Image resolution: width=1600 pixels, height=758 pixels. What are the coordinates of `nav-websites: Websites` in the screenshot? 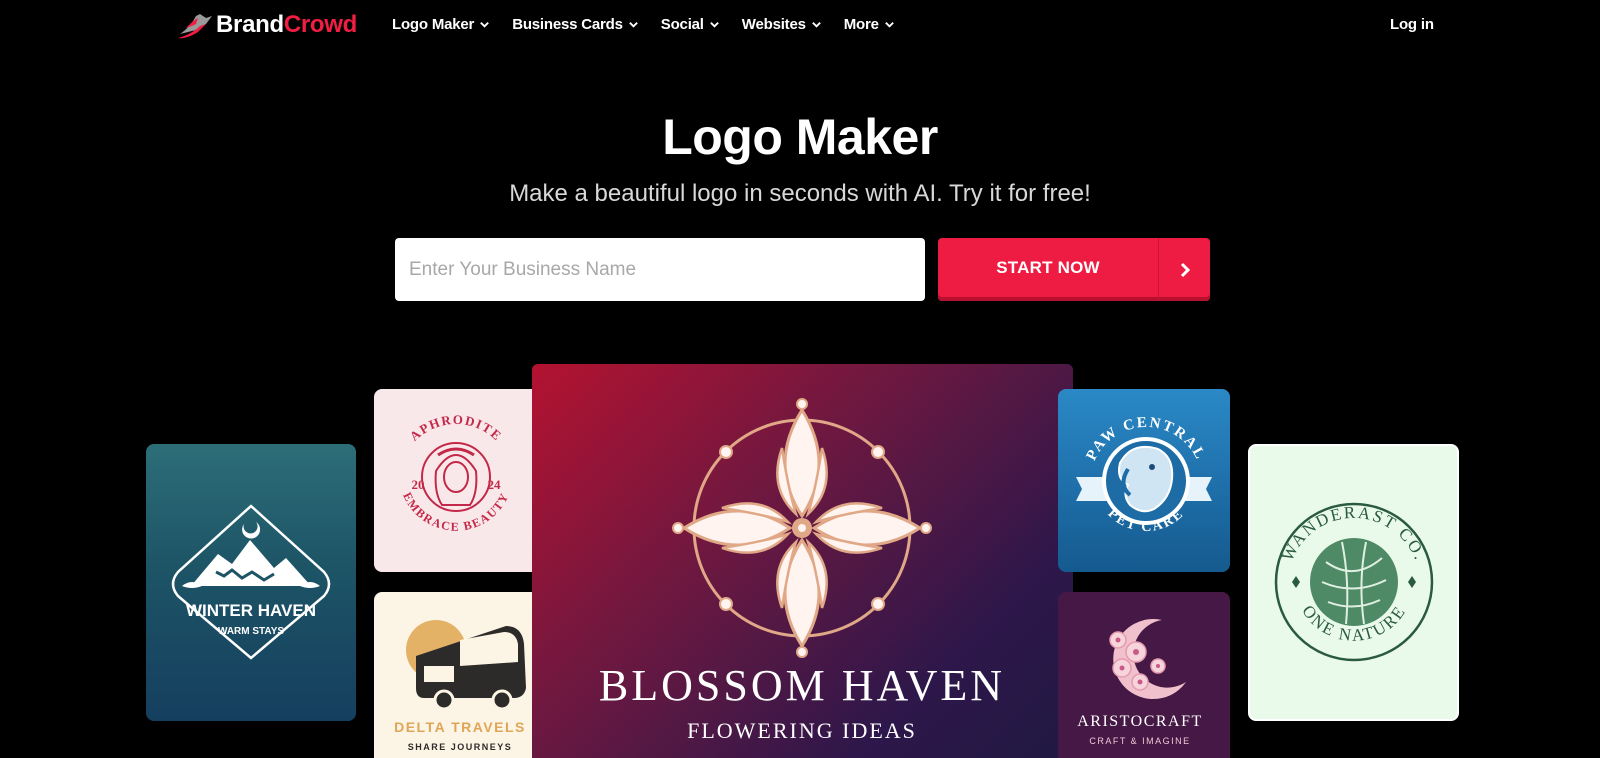 It's located at (782, 24).